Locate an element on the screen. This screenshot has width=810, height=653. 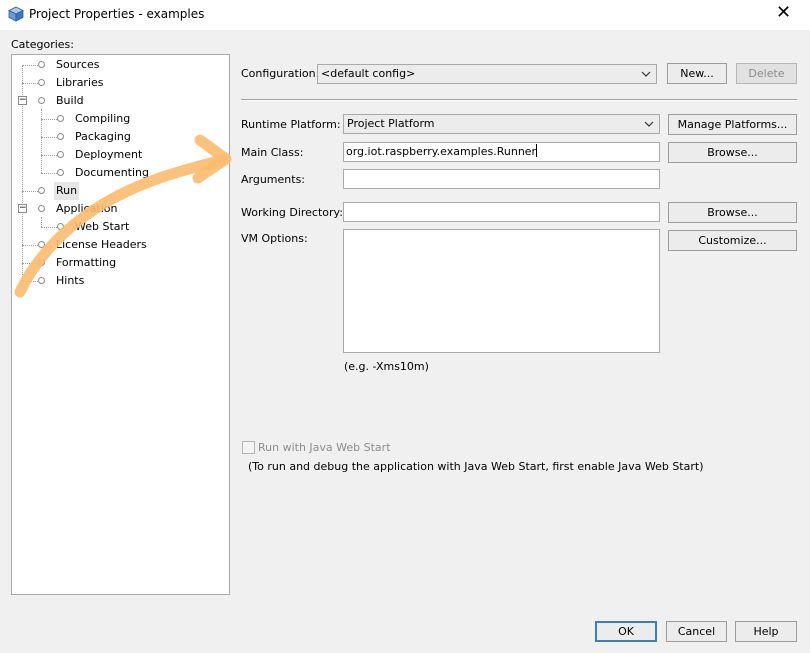
tree-item-label: Hints is located at coordinates (70, 280).